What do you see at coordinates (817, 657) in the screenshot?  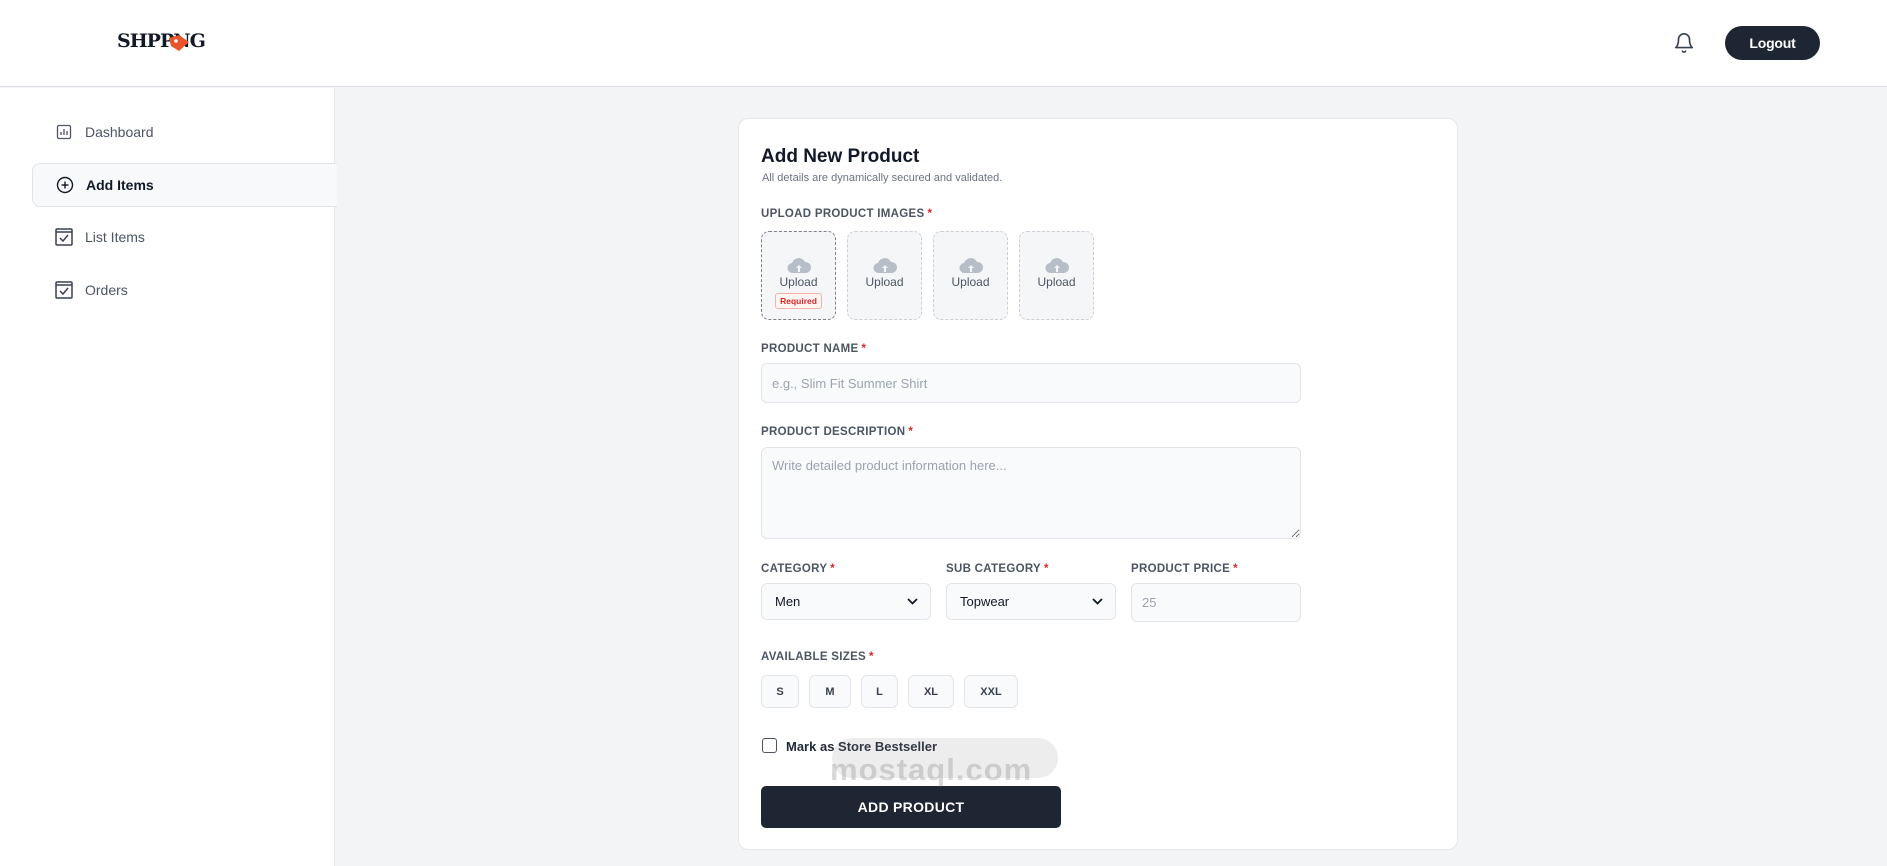 I see `sizes-label: AVAILABLE SIZES *` at bounding box center [817, 657].